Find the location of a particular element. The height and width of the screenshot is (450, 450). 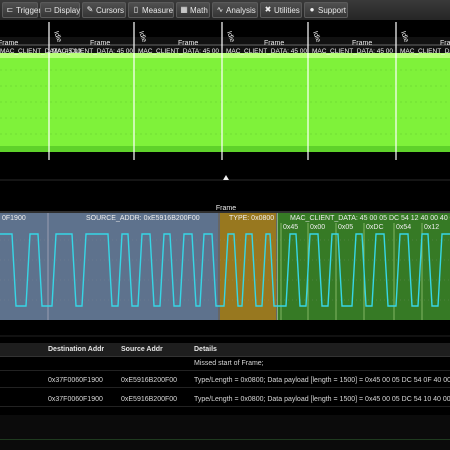

measure-icon: ▯ is located at coordinates (136, 9).